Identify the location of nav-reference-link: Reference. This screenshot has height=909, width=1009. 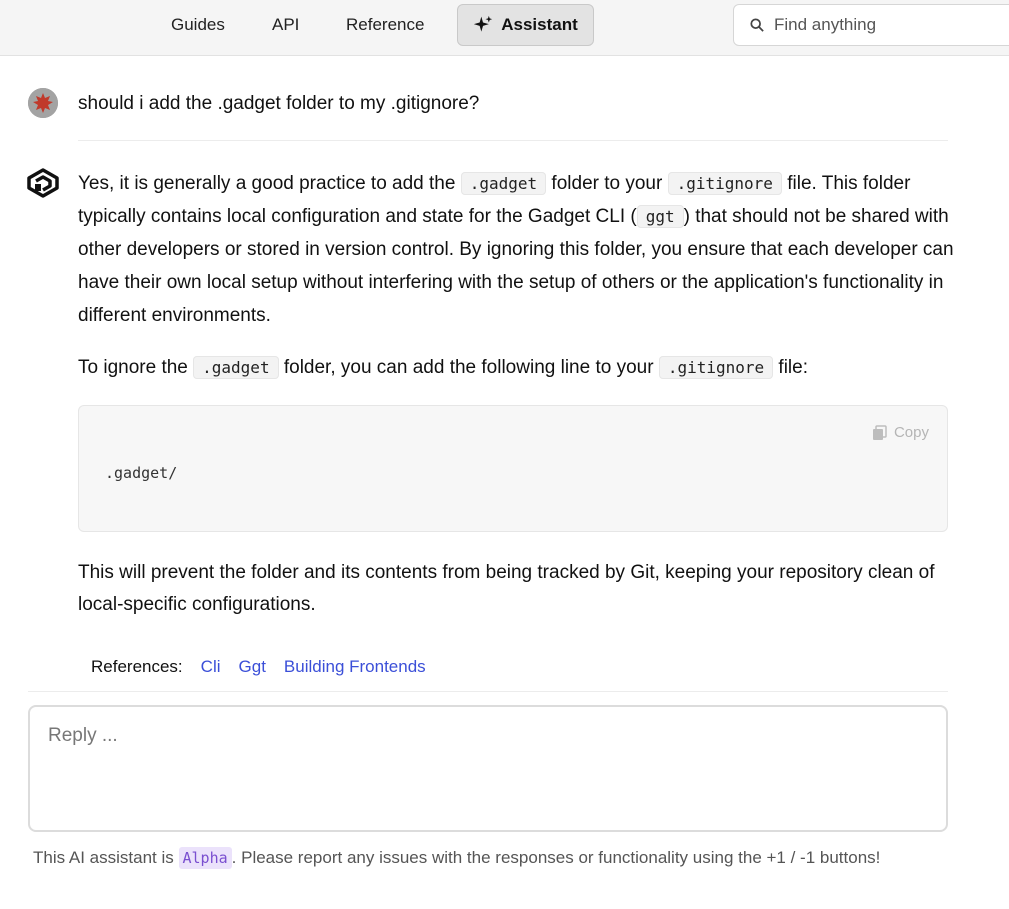
(385, 25).